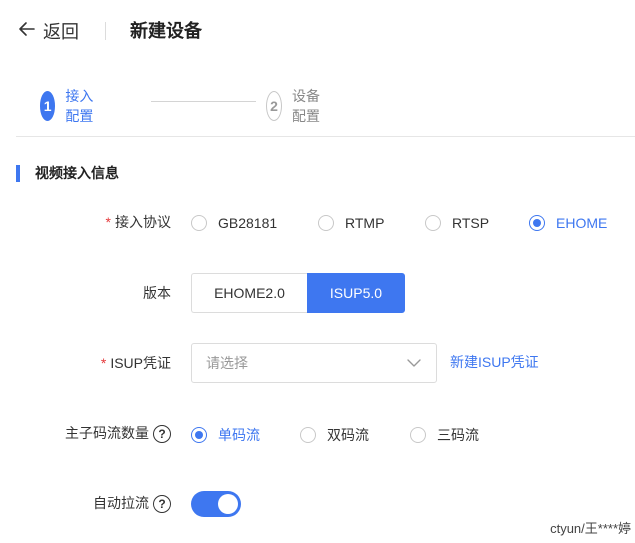 This screenshot has width=635, height=543. I want to click on step-access-config: 1 接入配置, so click(67, 106).